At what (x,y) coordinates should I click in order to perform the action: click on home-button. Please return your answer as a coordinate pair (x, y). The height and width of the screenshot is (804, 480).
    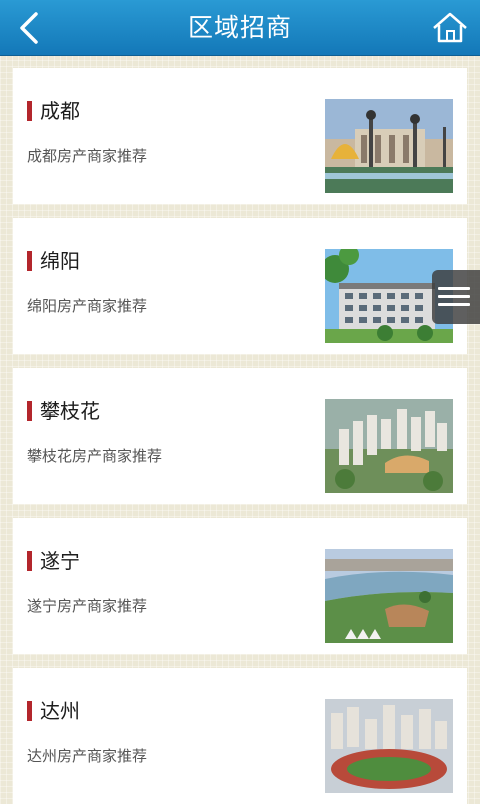
    Looking at the image, I should click on (450, 28).